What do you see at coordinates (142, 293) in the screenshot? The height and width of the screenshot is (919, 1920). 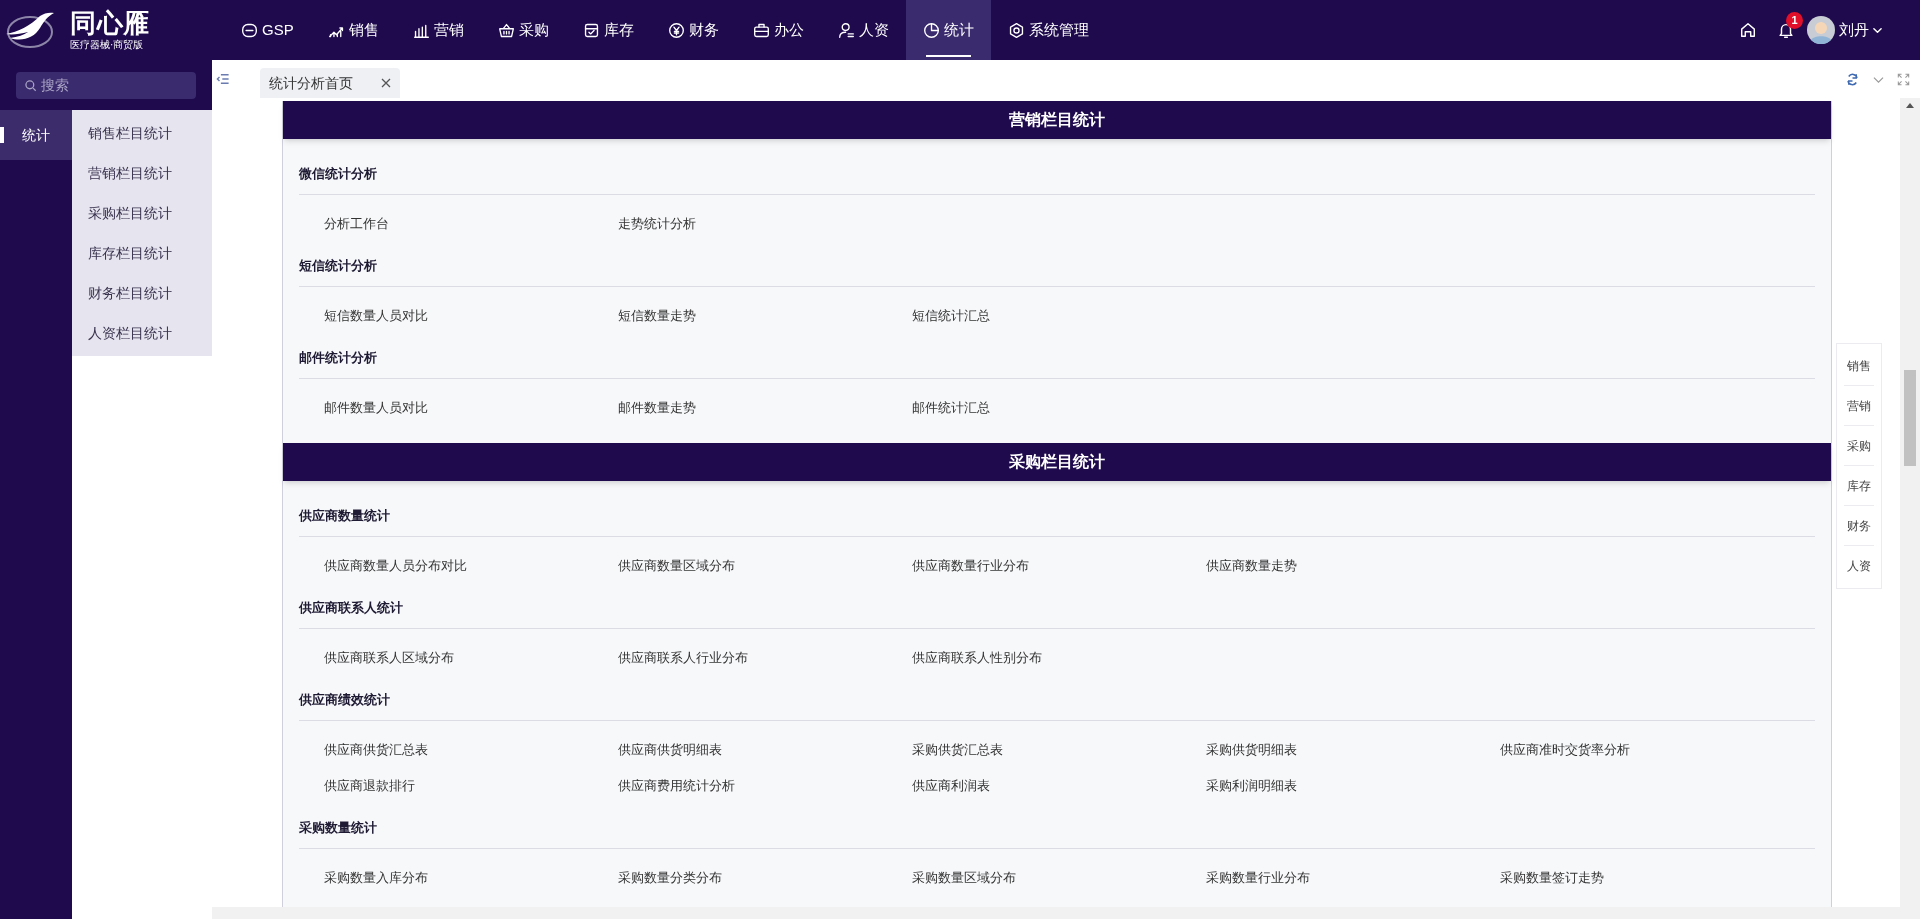 I see `submenu-item: 财务栏目统计` at bounding box center [142, 293].